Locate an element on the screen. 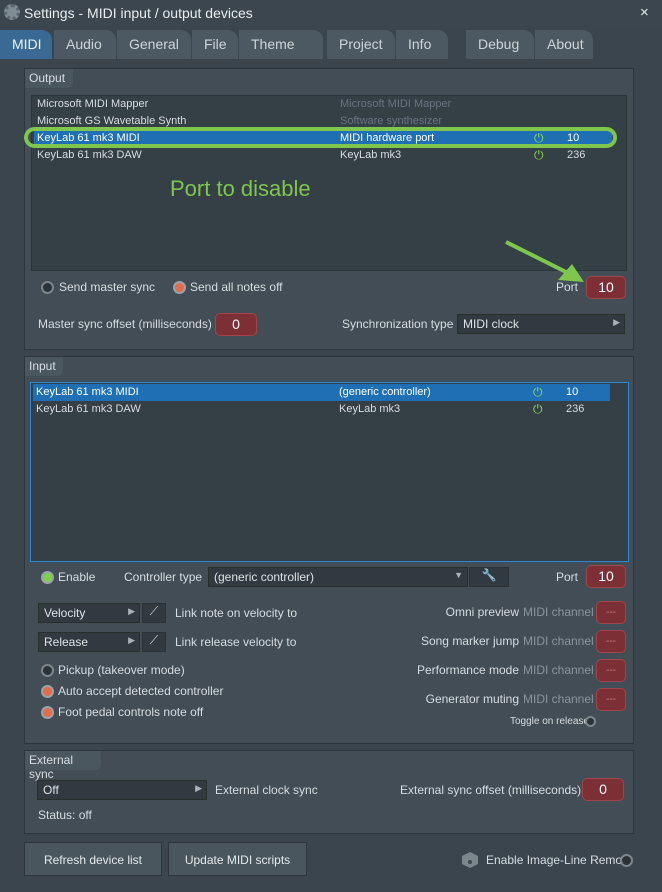 The image size is (662, 892). external-offset-label: External sync offset (milliseconds) is located at coordinates (491, 790).